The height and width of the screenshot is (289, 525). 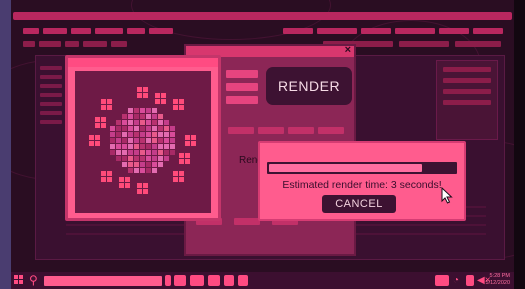 I want to click on window-frame-bar, so click(x=262, y=16).